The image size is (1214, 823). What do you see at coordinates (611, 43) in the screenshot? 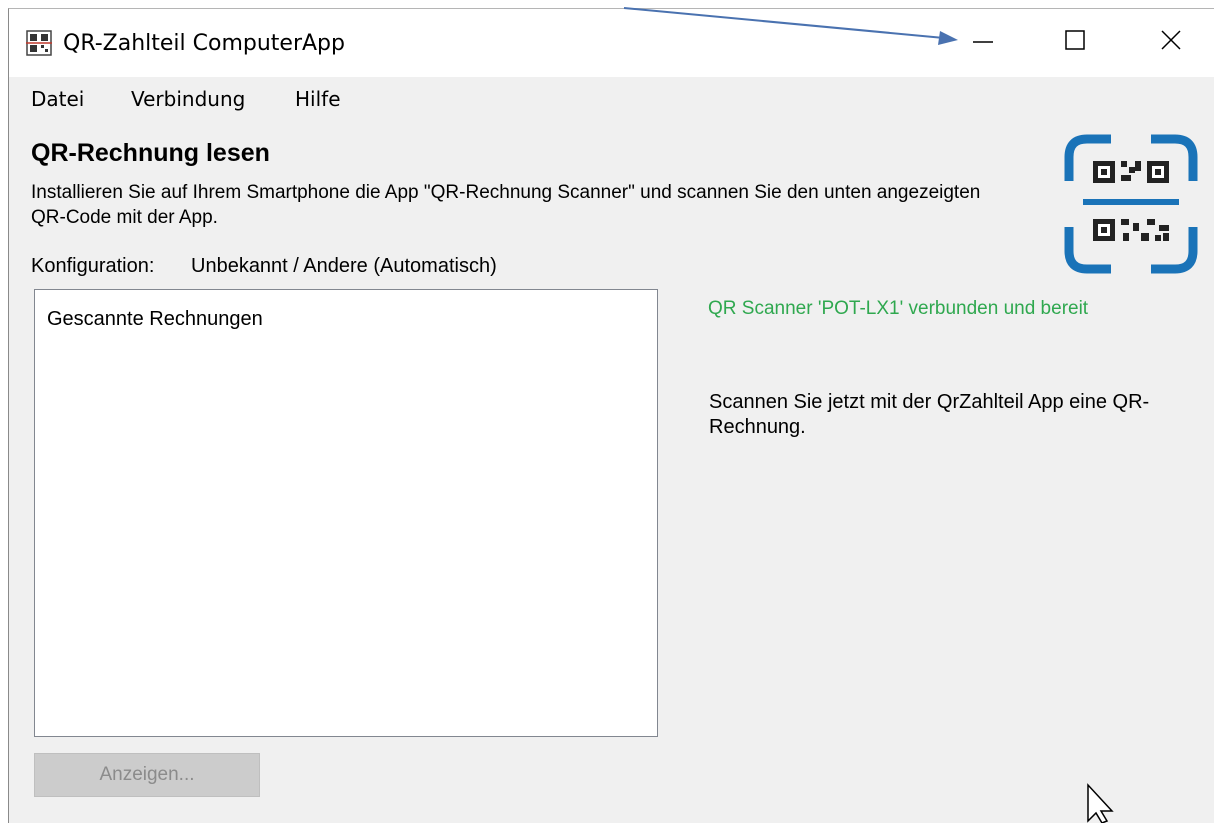
I see `title-bar: QR-Zahlteil ComputerApp` at bounding box center [611, 43].